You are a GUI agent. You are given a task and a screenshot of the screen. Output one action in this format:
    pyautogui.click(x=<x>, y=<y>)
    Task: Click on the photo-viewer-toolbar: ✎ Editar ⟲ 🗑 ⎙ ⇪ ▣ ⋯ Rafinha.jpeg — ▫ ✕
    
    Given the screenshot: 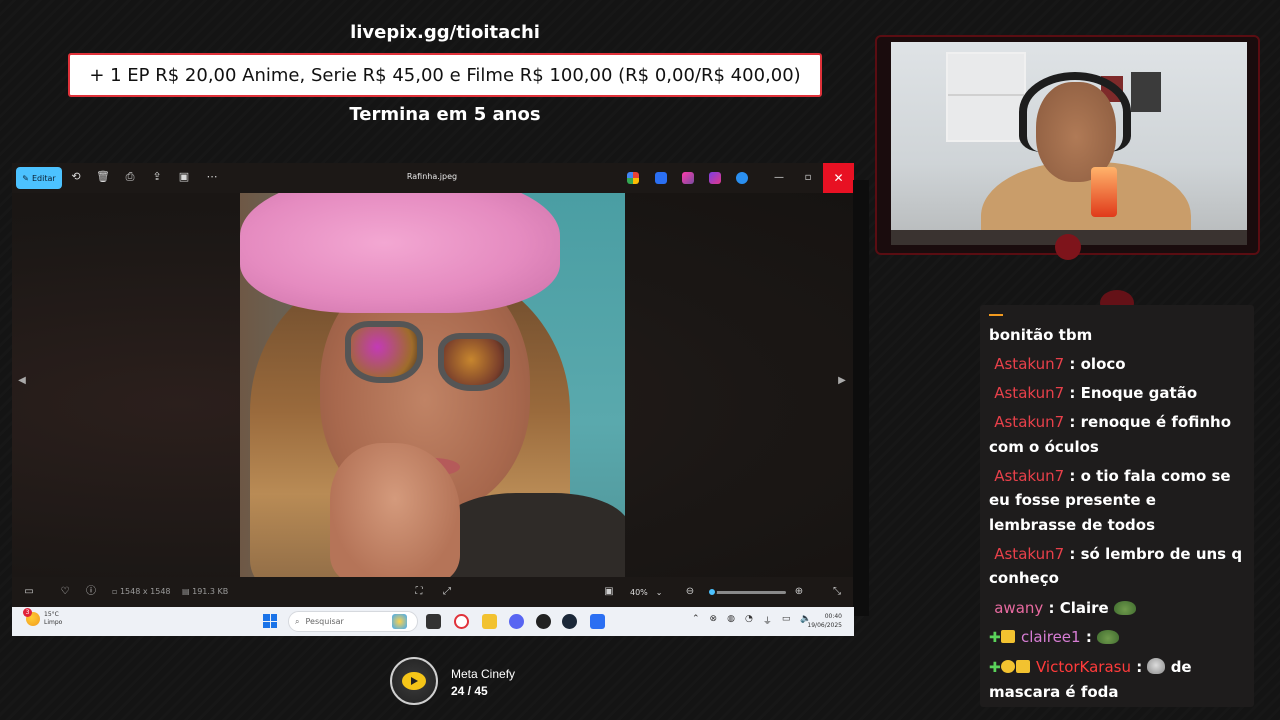 What is the action you would take?
    pyautogui.click(x=433, y=178)
    